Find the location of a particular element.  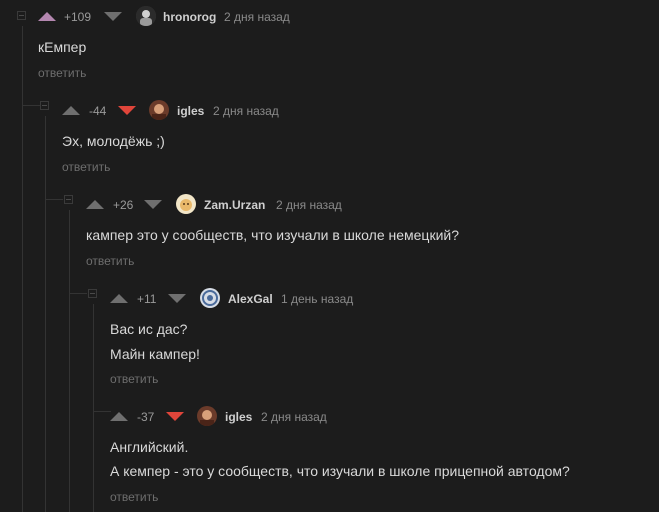

comment-text-line: Майн кампер! is located at coordinates (155, 354).